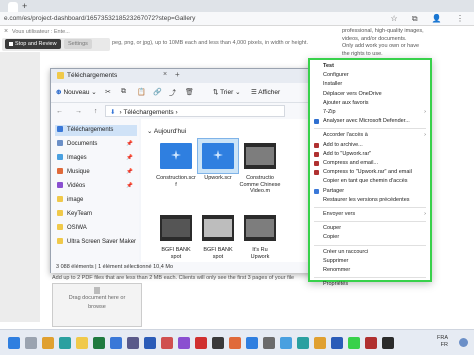 The width and height of the screenshot is (474, 355). What do you see at coordinates (369, 112) in the screenshot?
I see `menu-item: 7-Zip ›` at bounding box center [369, 112].